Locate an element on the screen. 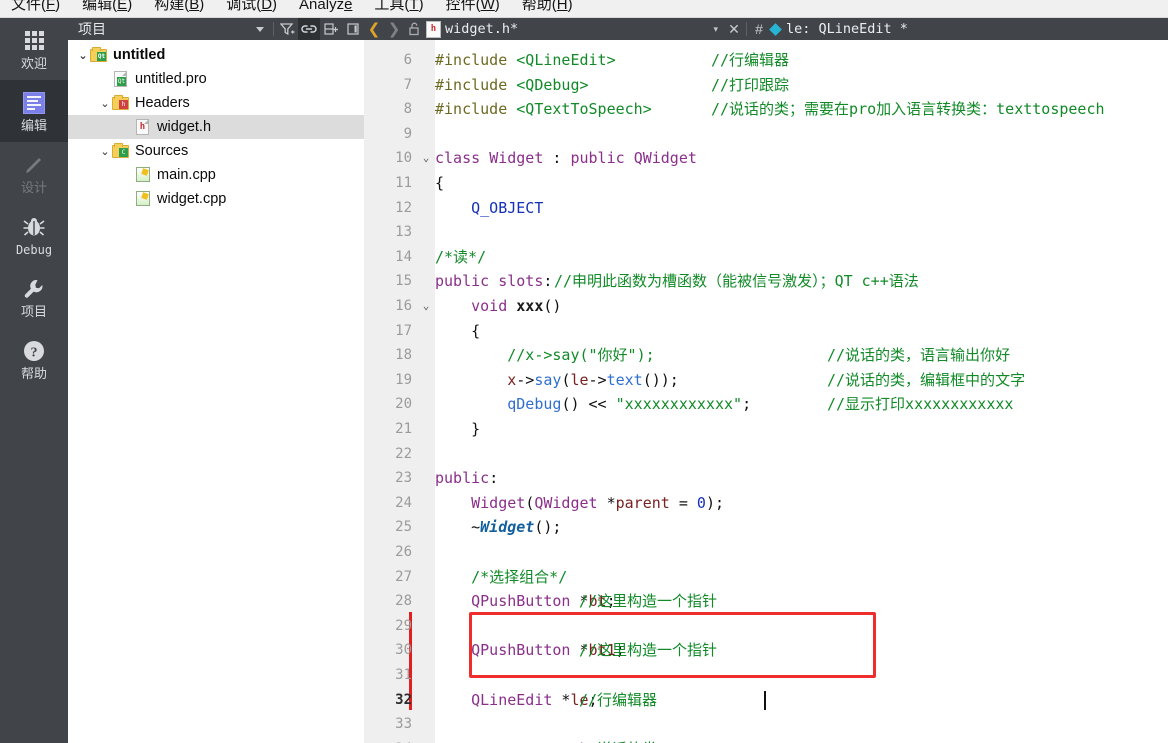  tree-item-untitled-pro: ·Qt untitled.pro is located at coordinates (216, 79).